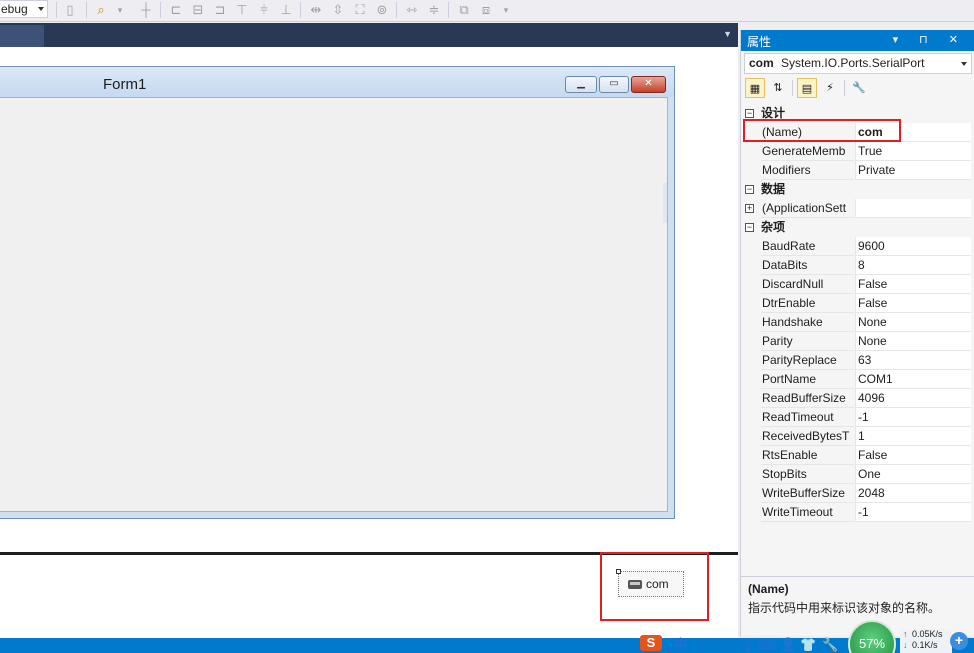 This screenshot has width=974, height=653. Describe the element at coordinates (286, 10) in the screenshot. I see `align-bottoms-icon: ⊥` at that location.